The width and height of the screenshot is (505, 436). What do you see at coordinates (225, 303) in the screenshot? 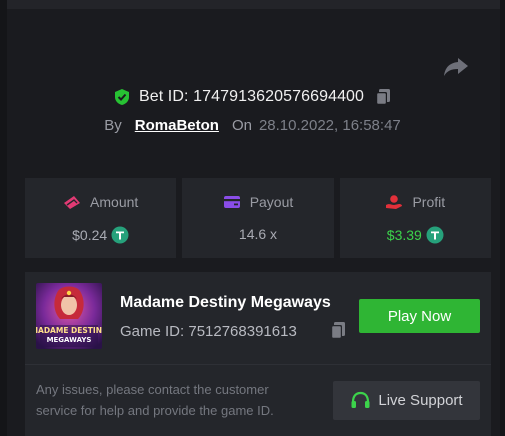
I see `game-name: Madame Destiny Megaways` at bounding box center [225, 303].